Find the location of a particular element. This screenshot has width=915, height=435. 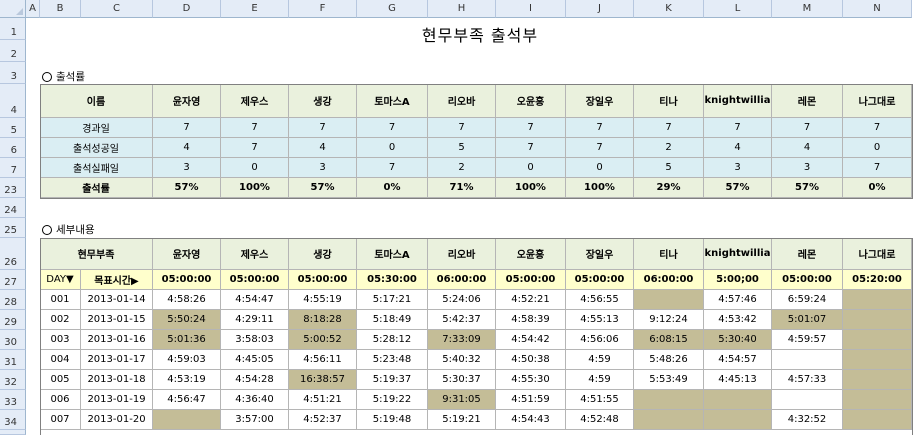

attendance-header-member: knightwillia is located at coordinates (738, 101).